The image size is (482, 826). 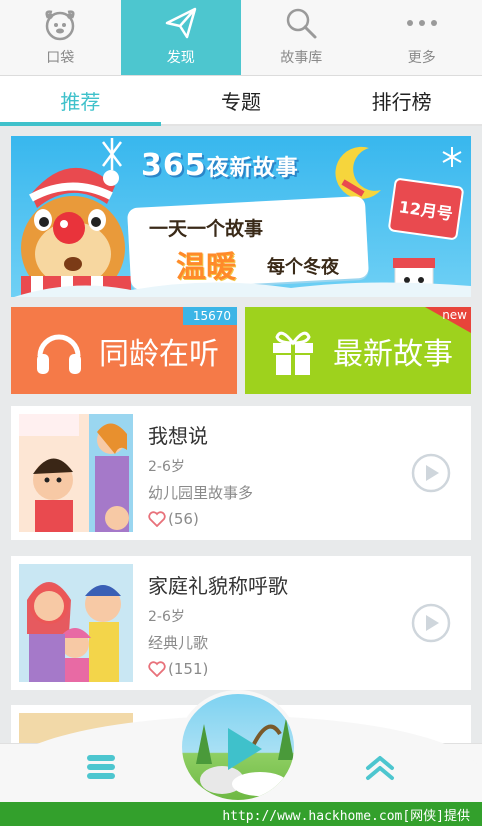 What do you see at coordinates (452, 157) in the screenshot?
I see `snowflake-icon` at bounding box center [452, 157].